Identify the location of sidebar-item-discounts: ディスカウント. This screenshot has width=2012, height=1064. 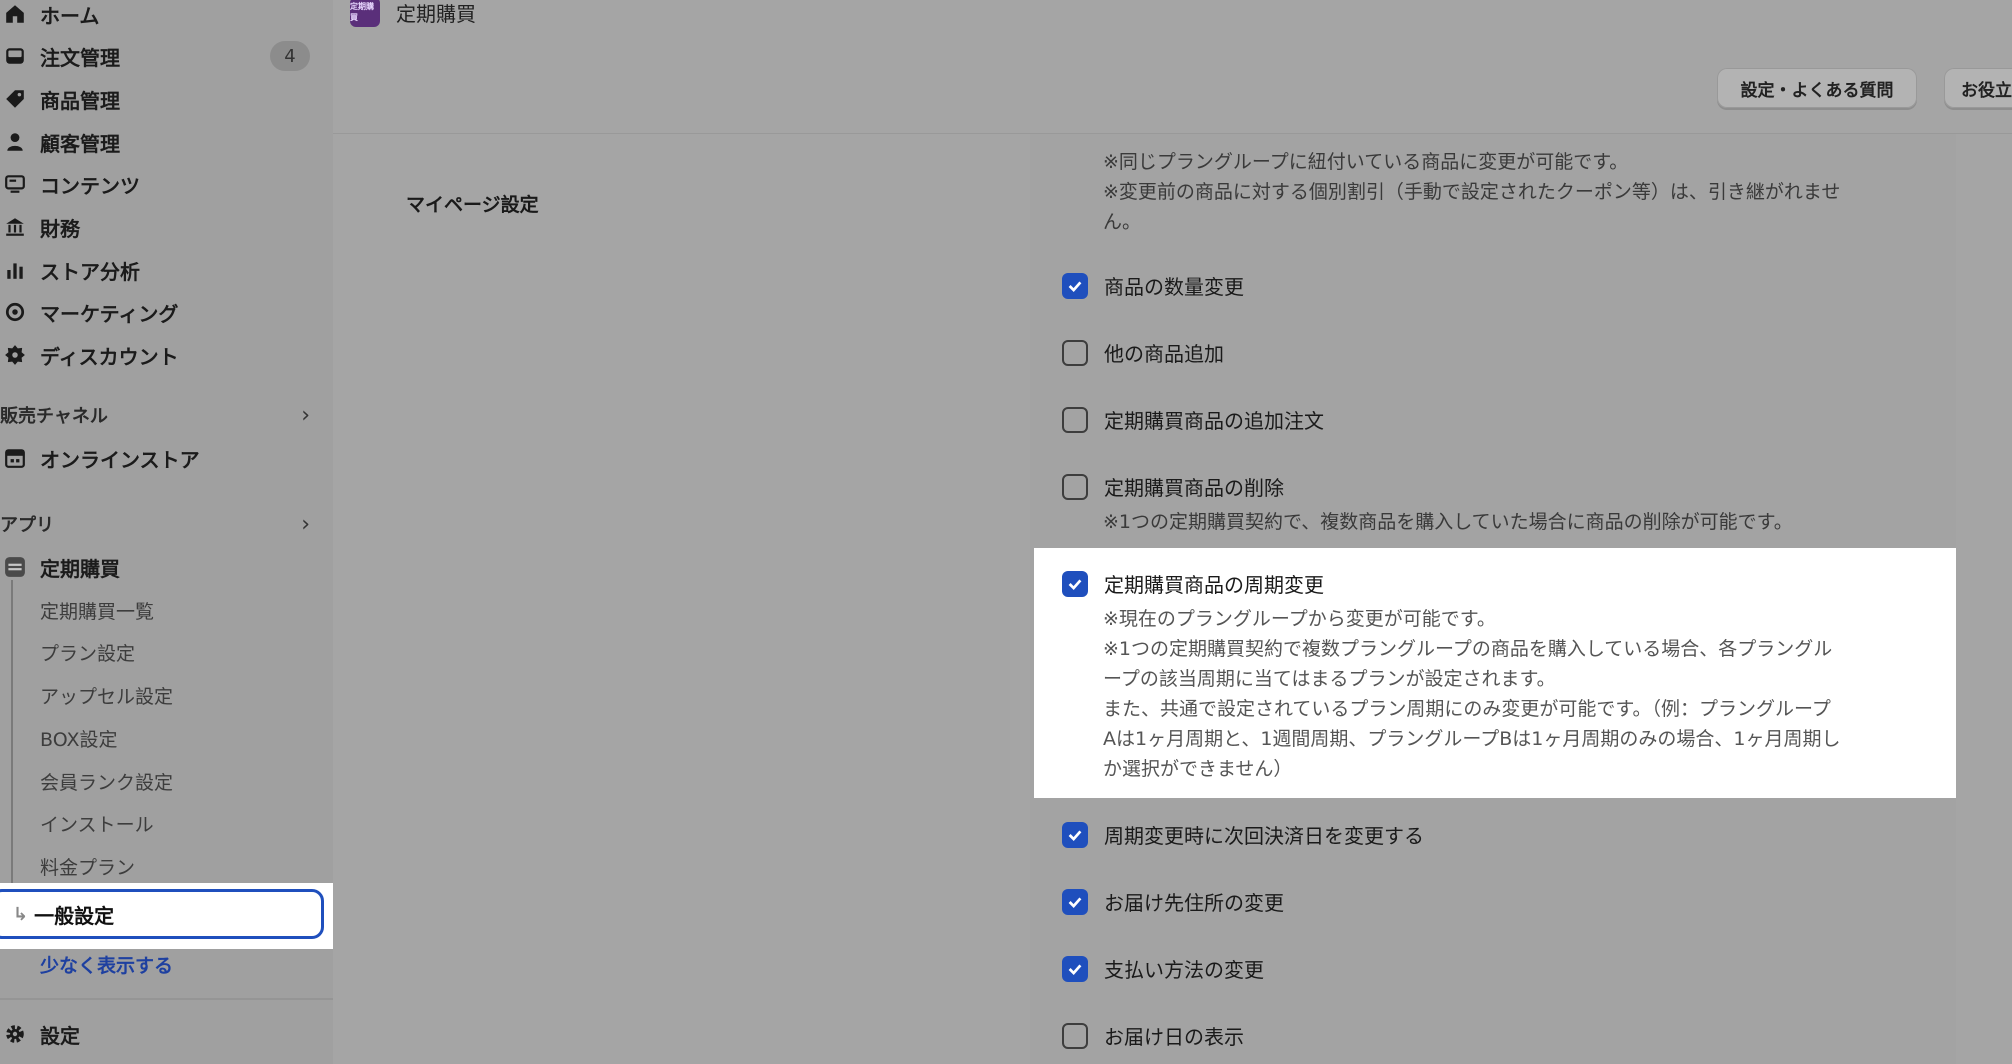
(160, 355).